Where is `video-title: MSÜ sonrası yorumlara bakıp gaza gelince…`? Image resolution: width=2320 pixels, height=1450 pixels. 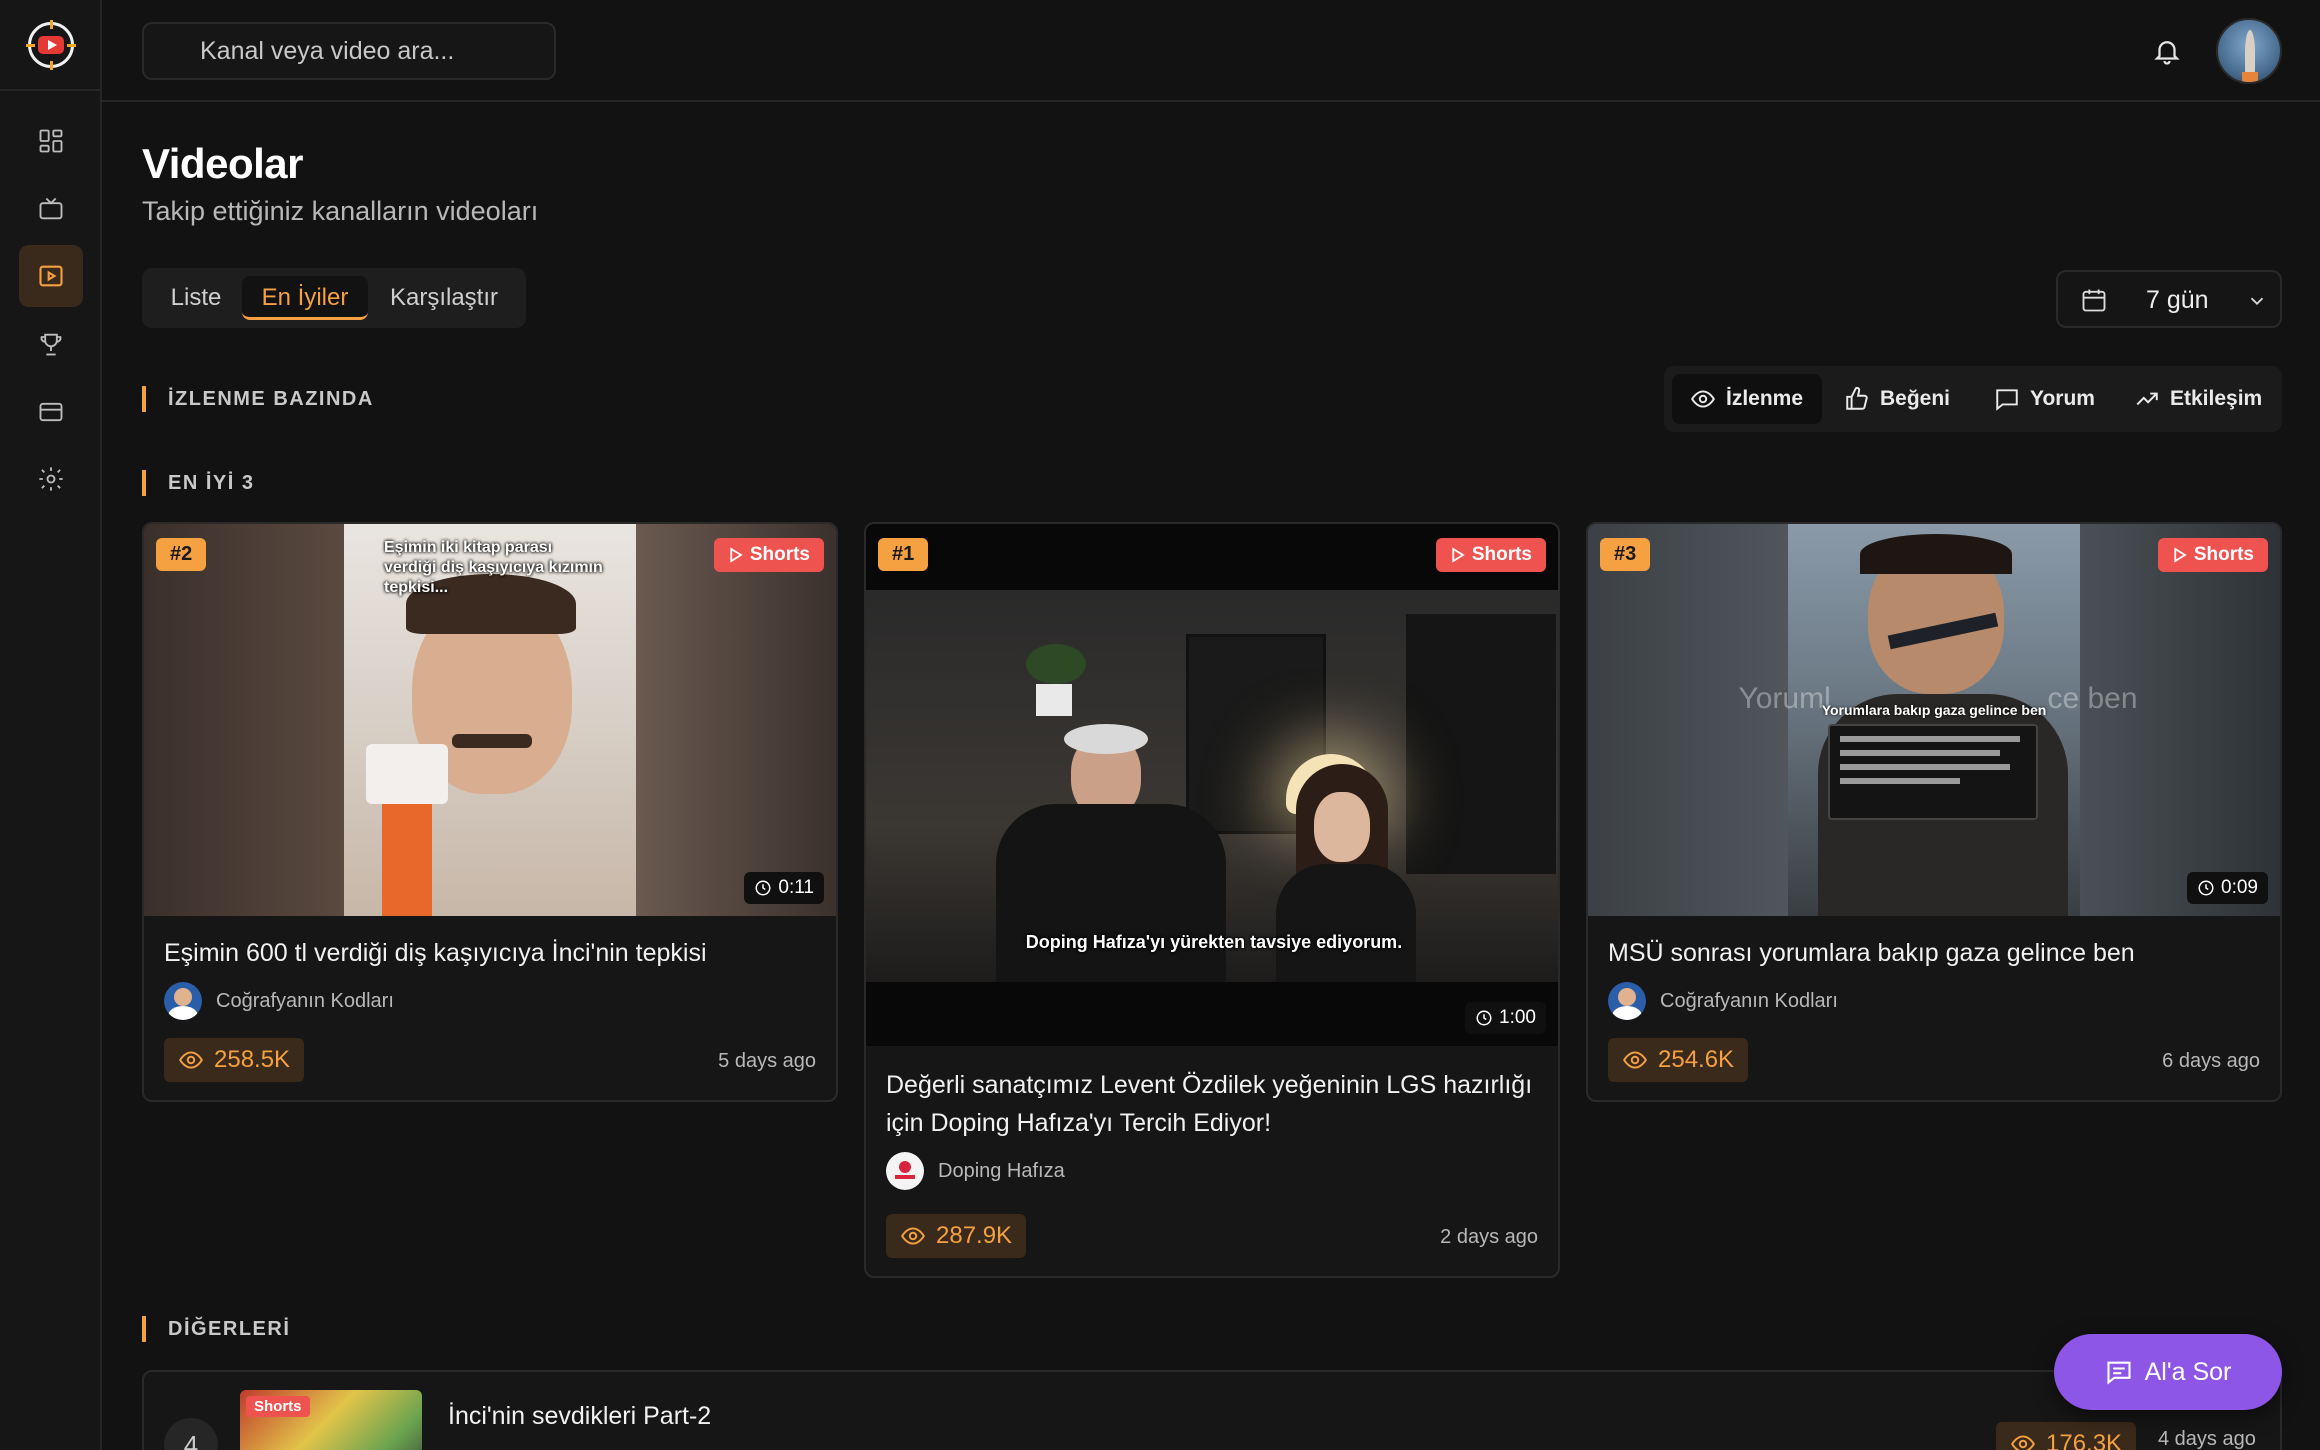 video-title: MSÜ sonrası yorumlara bakıp gaza gelince… is located at coordinates (1934, 953).